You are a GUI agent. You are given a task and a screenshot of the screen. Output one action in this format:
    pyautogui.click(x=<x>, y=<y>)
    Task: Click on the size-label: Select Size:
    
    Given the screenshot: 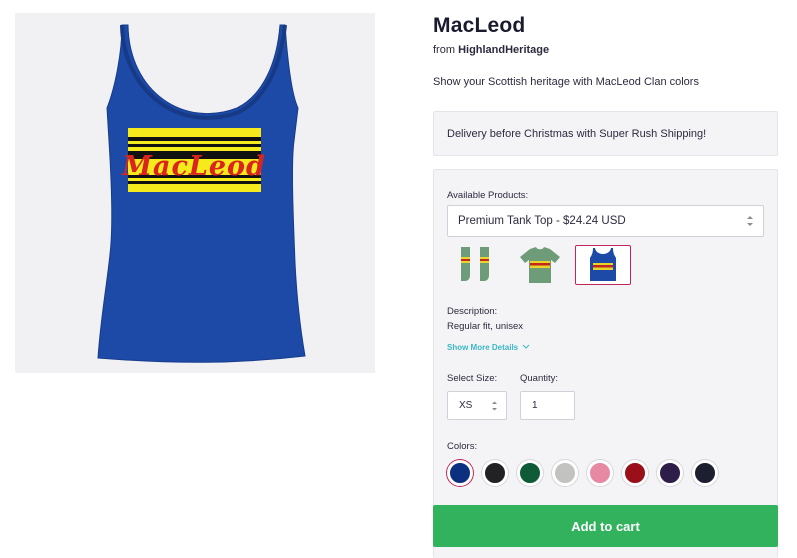 What is the action you would take?
    pyautogui.click(x=472, y=378)
    